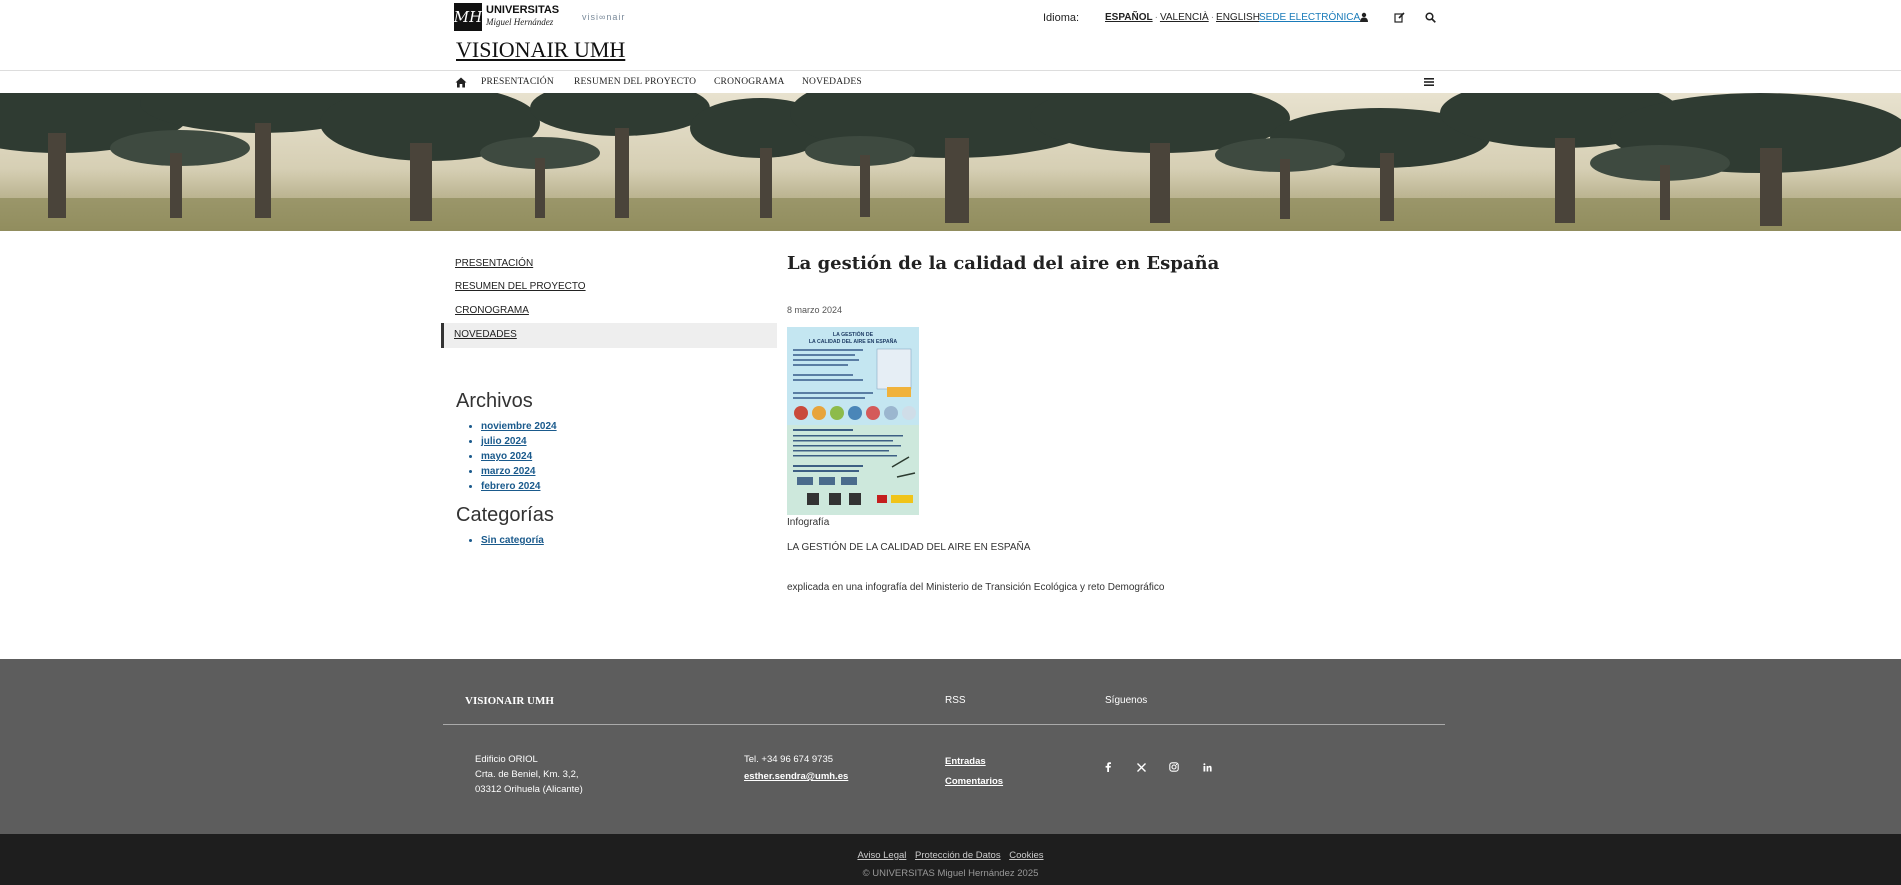 This screenshot has height=885, width=1901. I want to click on edit-icon, so click(1399, 17).